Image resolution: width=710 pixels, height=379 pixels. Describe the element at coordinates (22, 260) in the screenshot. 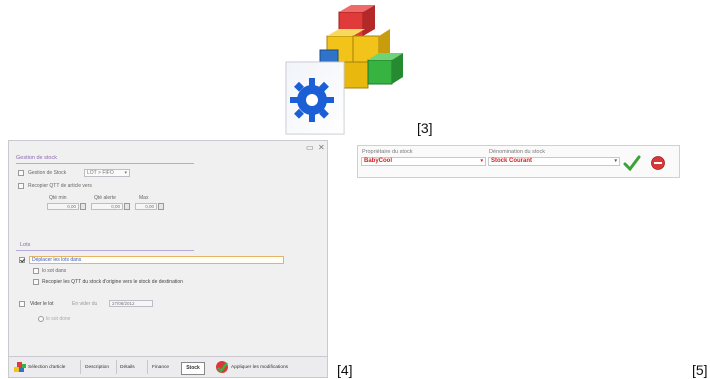

I see `deplacer-lots-checkbox` at that location.